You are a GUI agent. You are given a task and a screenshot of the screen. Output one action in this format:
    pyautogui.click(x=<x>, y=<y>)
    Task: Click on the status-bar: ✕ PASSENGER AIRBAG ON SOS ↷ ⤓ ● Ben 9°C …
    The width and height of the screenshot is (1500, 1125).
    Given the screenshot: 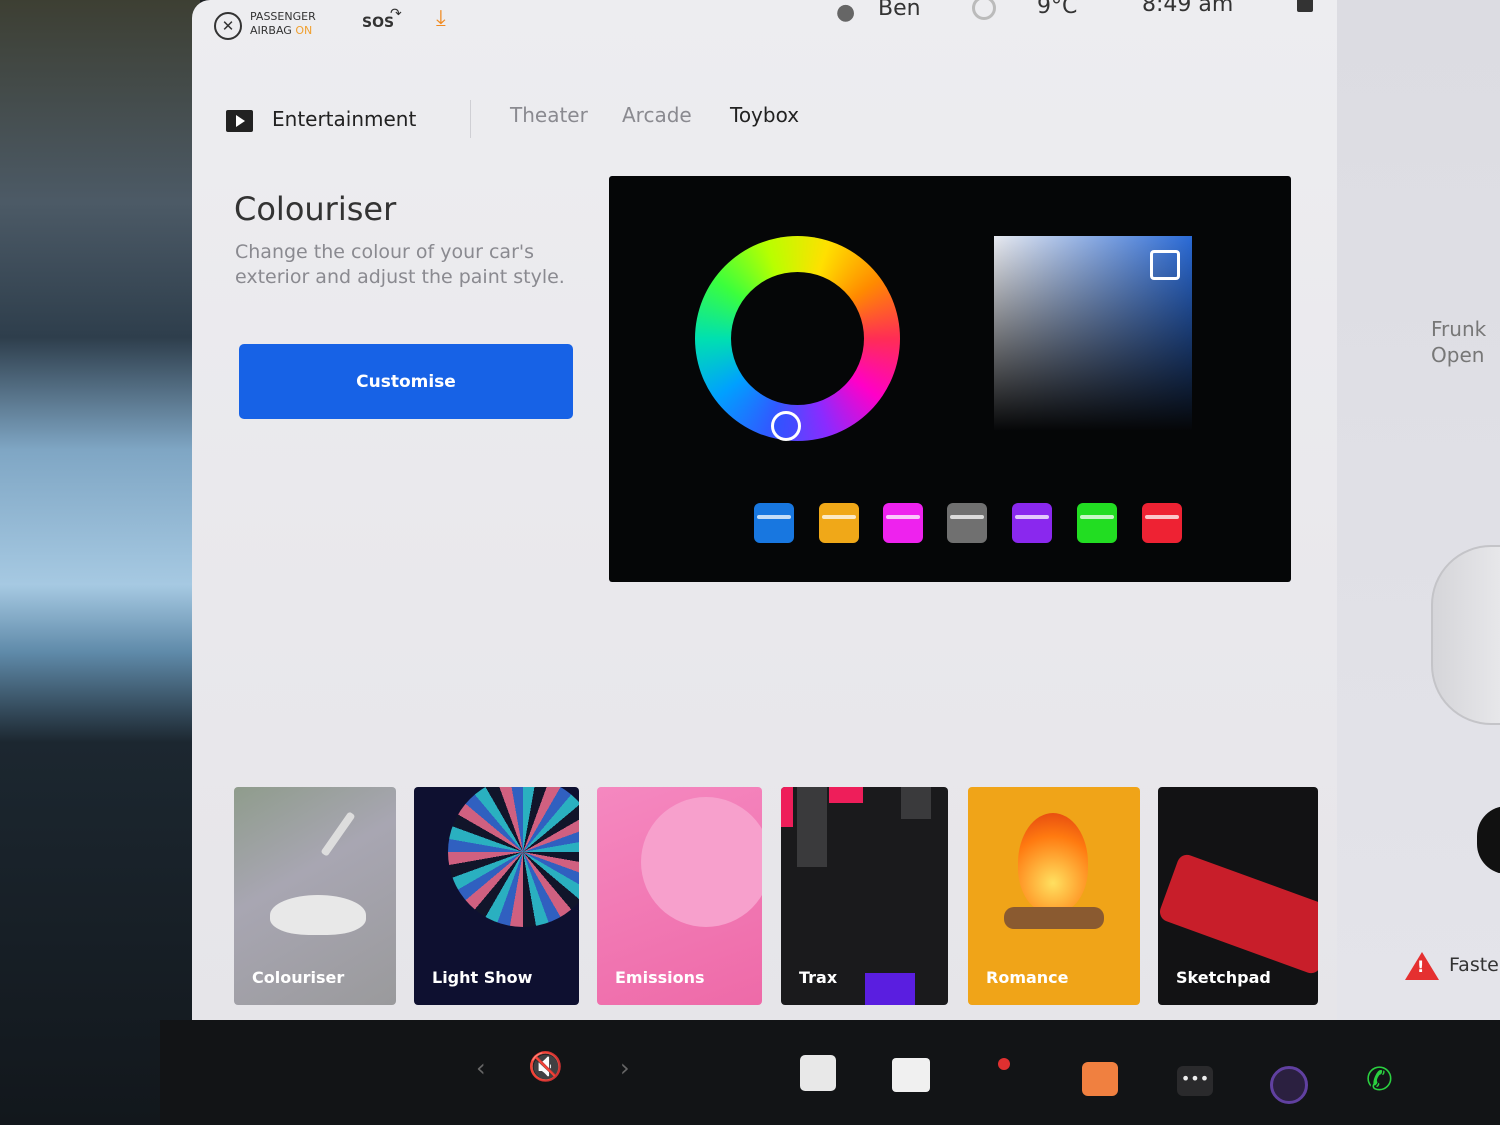 What is the action you would take?
    pyautogui.click(x=764, y=25)
    